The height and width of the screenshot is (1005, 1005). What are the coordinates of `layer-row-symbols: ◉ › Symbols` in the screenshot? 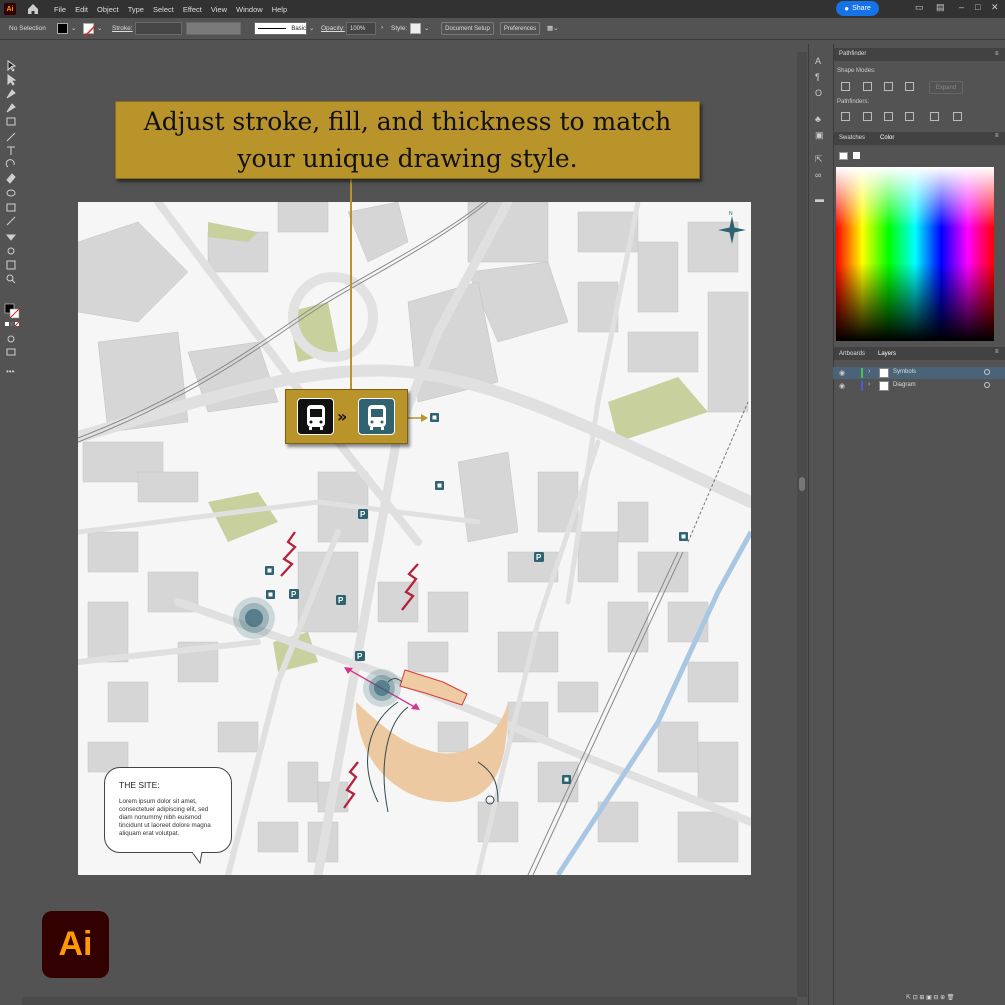 It's located at (919, 373).